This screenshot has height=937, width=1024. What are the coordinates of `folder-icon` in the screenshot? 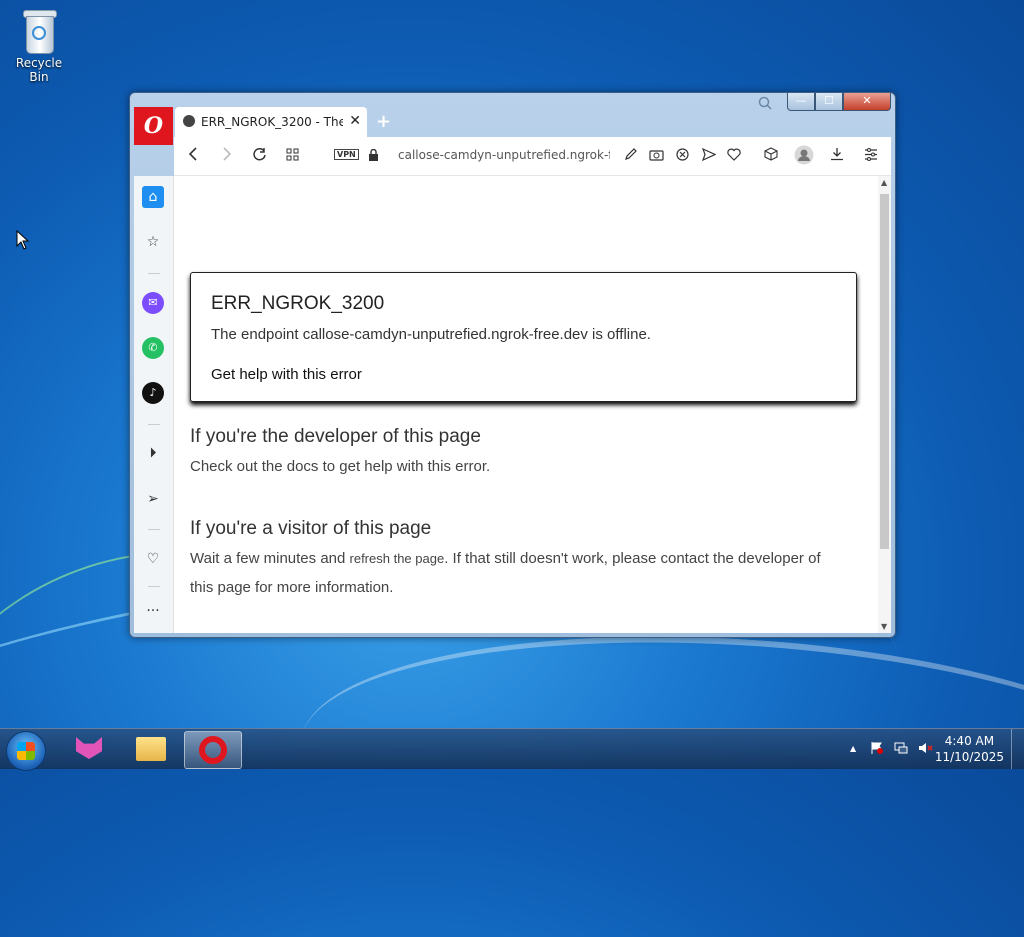 It's located at (151, 749).